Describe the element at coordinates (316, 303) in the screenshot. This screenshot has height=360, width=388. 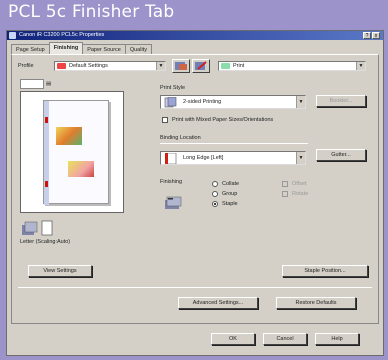
I see `restore-defaults-button: Restore Defaults` at that location.